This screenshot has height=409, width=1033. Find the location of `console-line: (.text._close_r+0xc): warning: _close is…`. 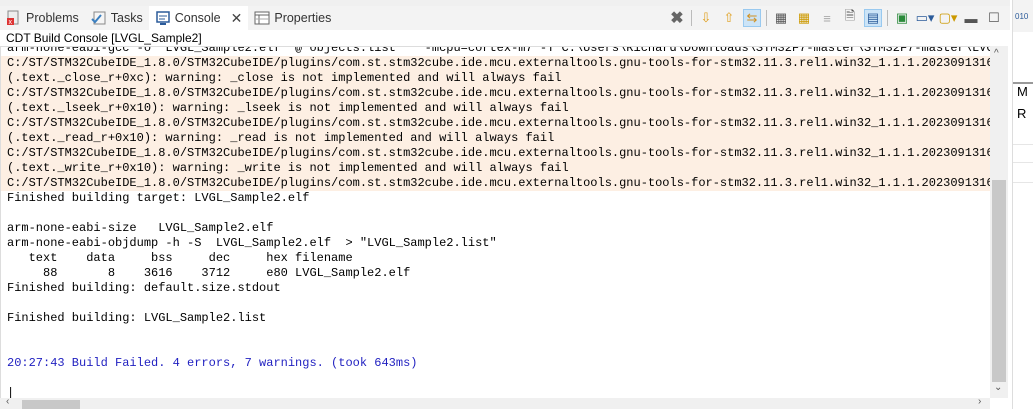

console-line: (.text._close_r+0xc): warning: _close is… is located at coordinates (495, 78).